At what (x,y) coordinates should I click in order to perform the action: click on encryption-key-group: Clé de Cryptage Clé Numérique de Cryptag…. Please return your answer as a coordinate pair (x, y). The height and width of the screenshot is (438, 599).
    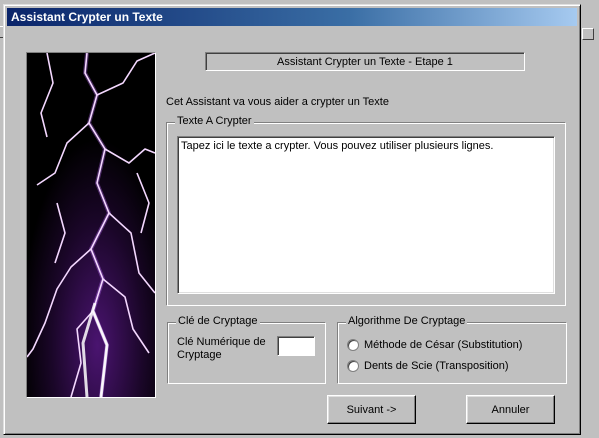
    Looking at the image, I should click on (246, 349).